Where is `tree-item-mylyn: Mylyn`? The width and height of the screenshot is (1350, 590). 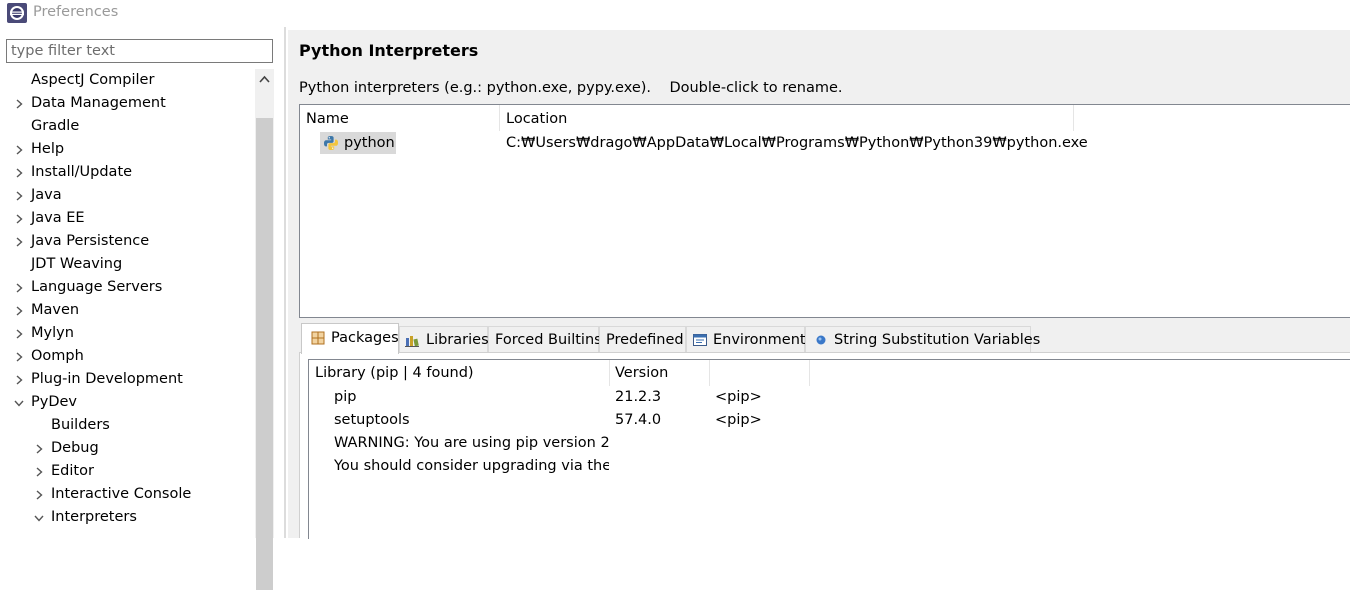
tree-item-mylyn: Mylyn is located at coordinates (127, 333).